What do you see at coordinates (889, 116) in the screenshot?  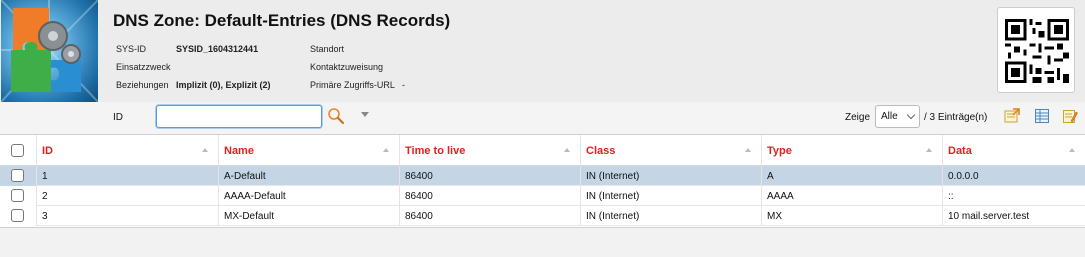 I see `page-size-value: Alle` at bounding box center [889, 116].